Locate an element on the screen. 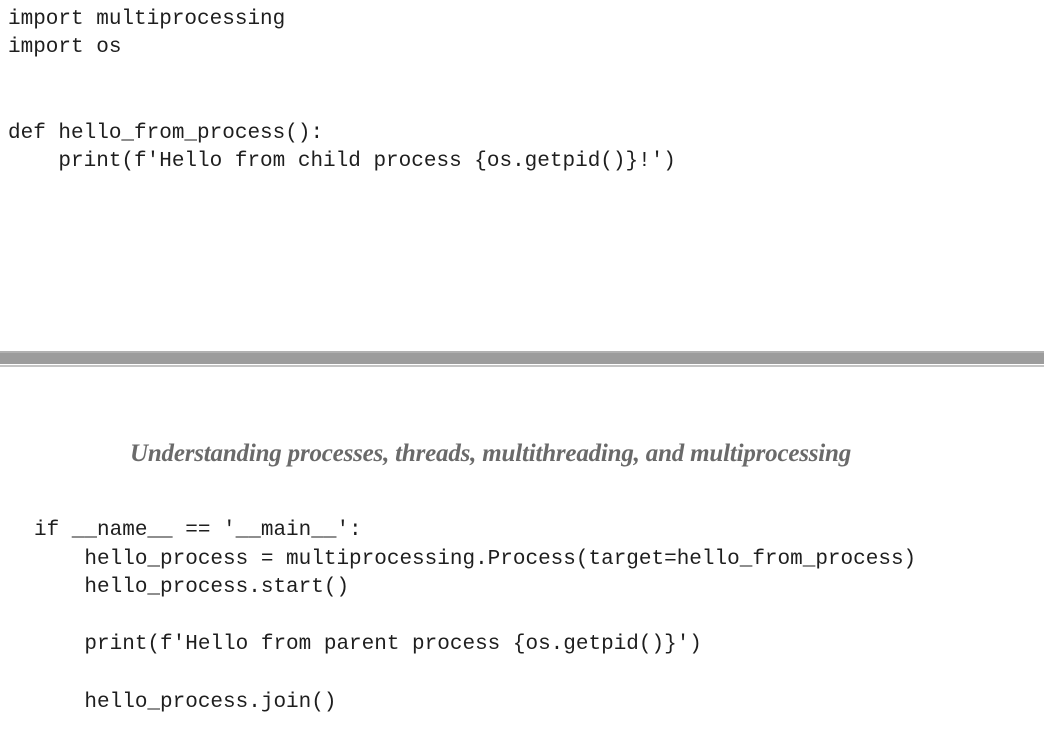 Image resolution: width=1044 pixels, height=736 pixels. code-line: import multiprocessing is located at coordinates (147, 19).